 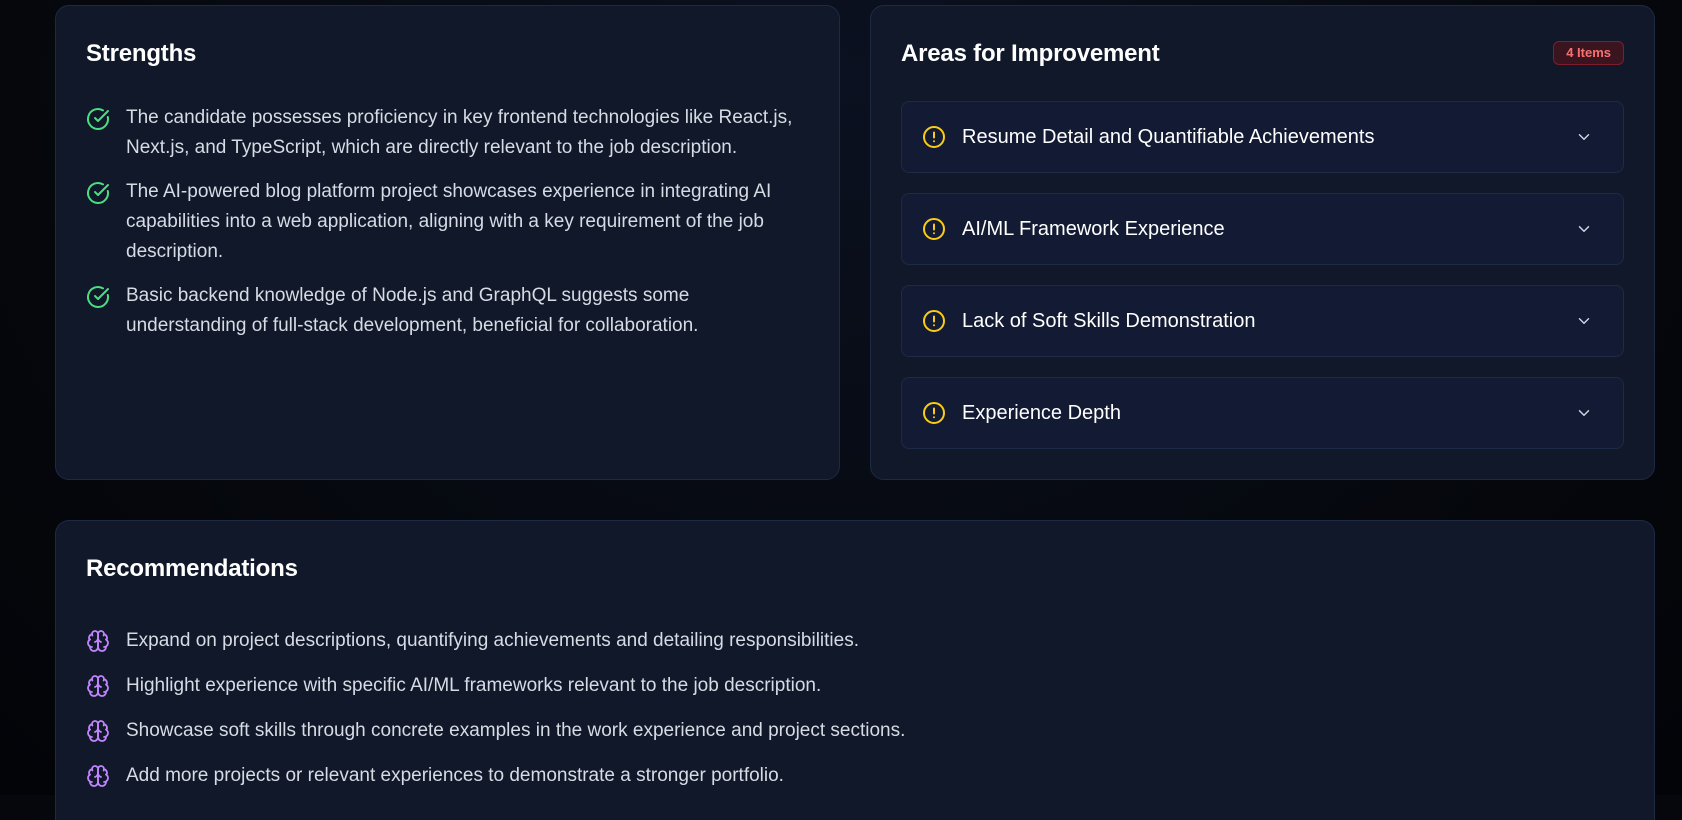 What do you see at coordinates (1041, 412) in the screenshot?
I see `accordion-item-label: Experience Depth` at bounding box center [1041, 412].